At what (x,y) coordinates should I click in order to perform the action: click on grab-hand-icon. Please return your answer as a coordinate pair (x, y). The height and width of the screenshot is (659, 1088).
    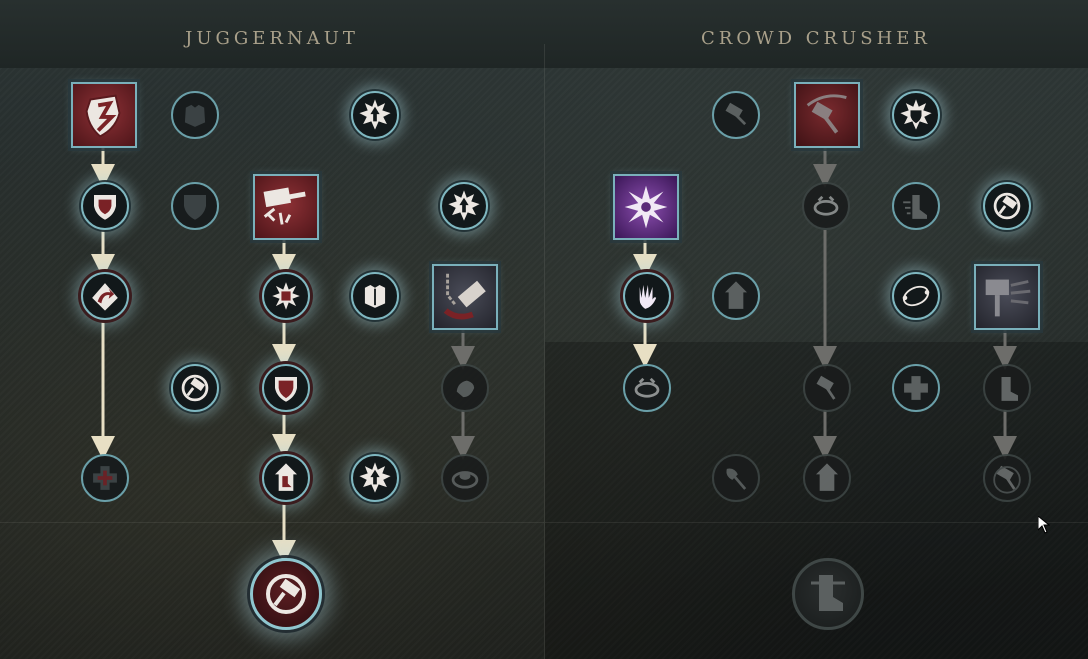
    Looking at the image, I should click on (648, 297).